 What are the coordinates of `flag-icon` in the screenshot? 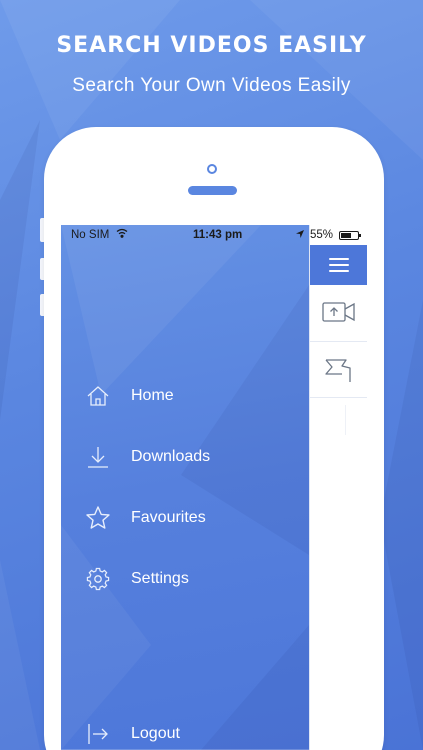 It's located at (339, 372).